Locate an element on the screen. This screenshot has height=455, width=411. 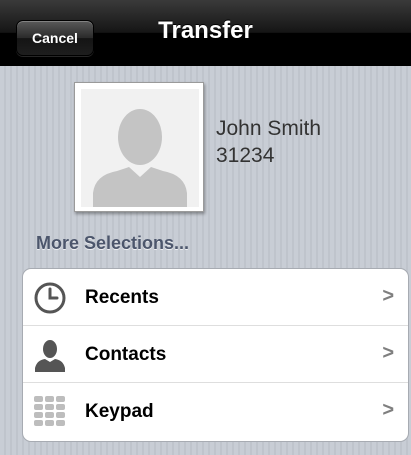
menu-item-contacts: Contacts > is located at coordinates (215, 354).